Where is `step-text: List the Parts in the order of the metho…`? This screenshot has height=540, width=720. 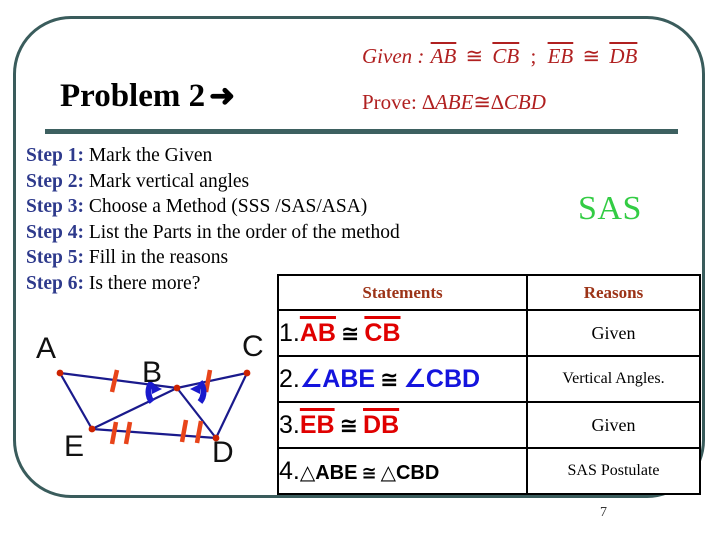
step-text: List the Parts in the order of the metho… is located at coordinates (244, 232).